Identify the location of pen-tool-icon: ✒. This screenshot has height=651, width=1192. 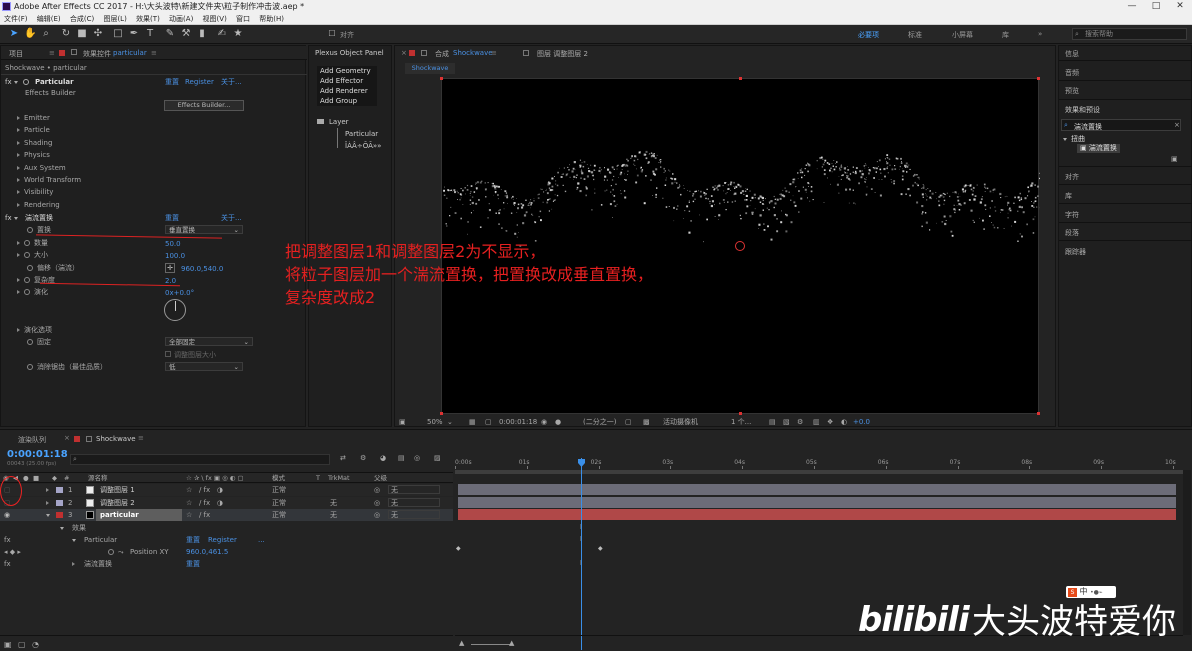
(134, 34).